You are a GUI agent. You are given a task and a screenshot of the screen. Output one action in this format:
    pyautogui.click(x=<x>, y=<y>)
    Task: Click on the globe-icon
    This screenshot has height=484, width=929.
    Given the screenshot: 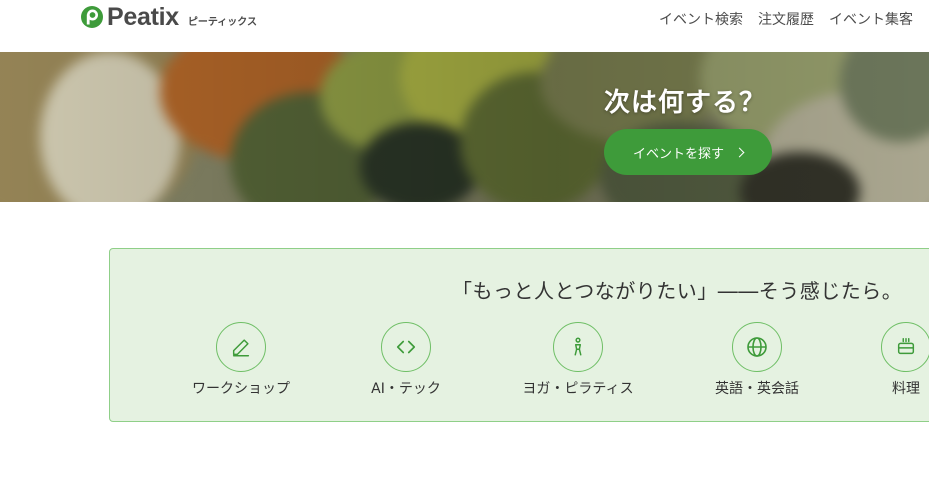 What is the action you would take?
    pyautogui.click(x=757, y=347)
    